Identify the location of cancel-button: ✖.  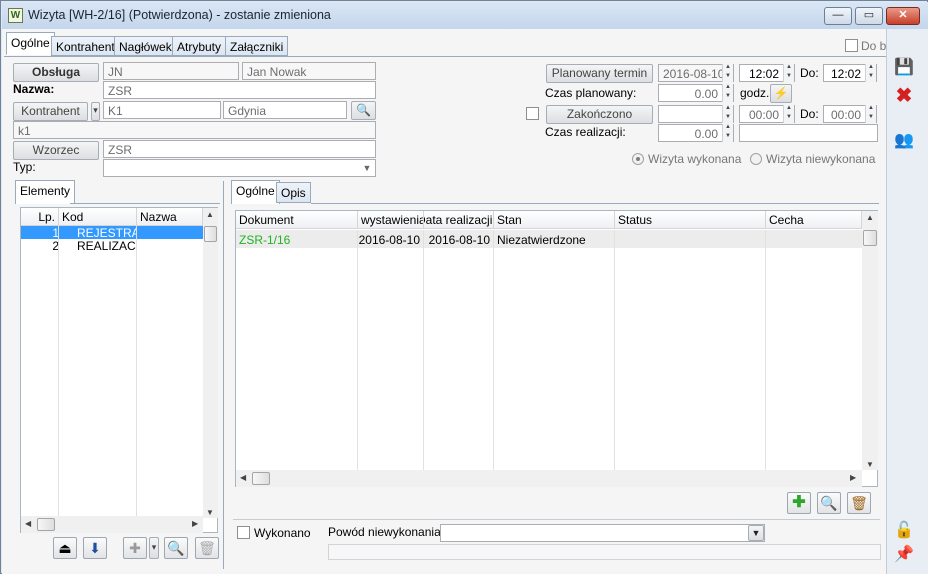
(904, 97).